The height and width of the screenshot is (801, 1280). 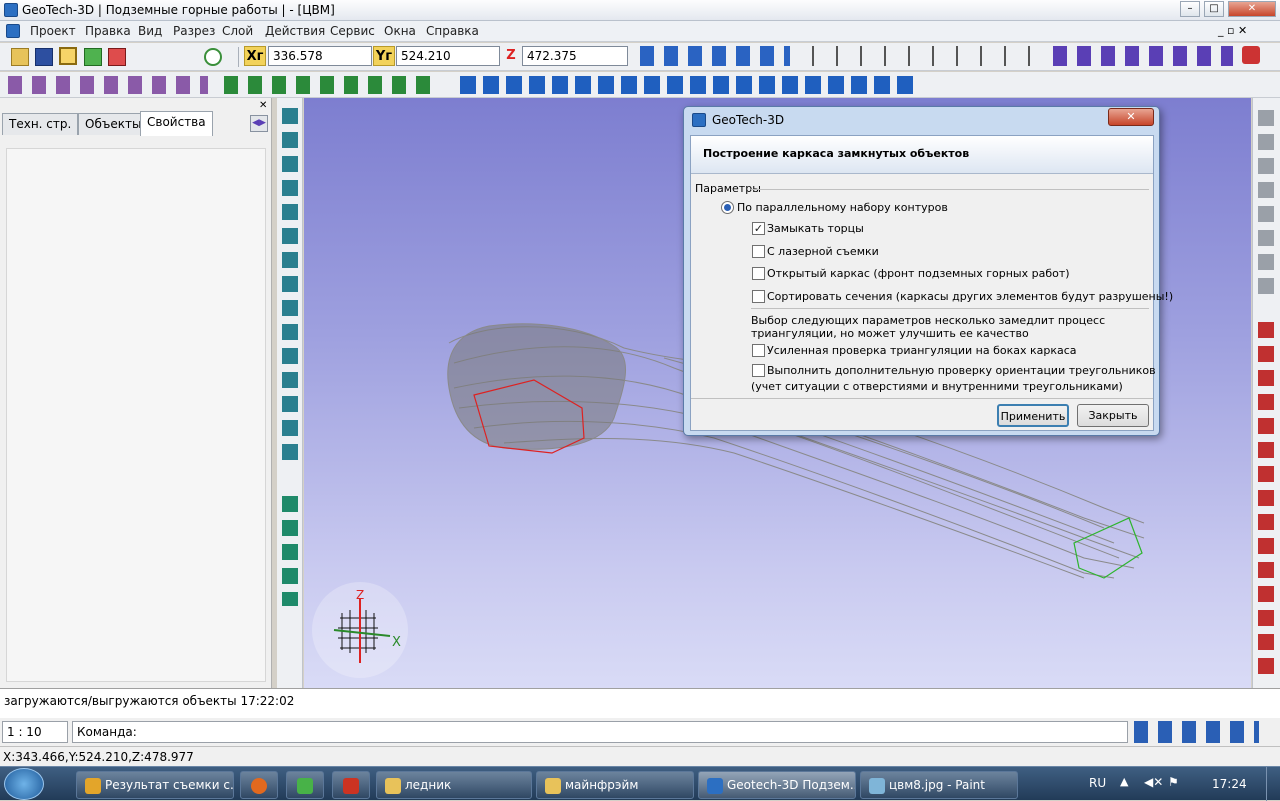 What do you see at coordinates (295, 31) in the screenshot?
I see `menu-actions: Действия` at bounding box center [295, 31].